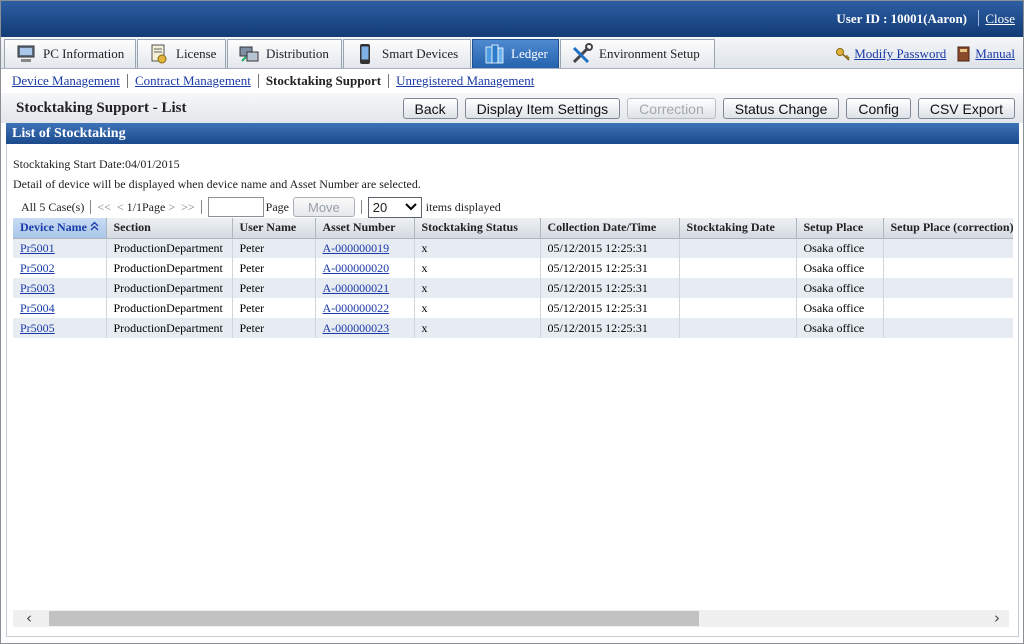  Describe the element at coordinates (1000, 19) in the screenshot. I see `close-link: Close` at that location.